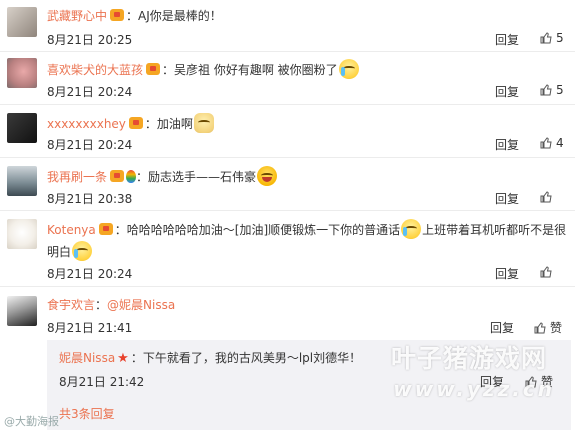  I want to click on corner-watermark: @大勤海报, so click(31, 421).